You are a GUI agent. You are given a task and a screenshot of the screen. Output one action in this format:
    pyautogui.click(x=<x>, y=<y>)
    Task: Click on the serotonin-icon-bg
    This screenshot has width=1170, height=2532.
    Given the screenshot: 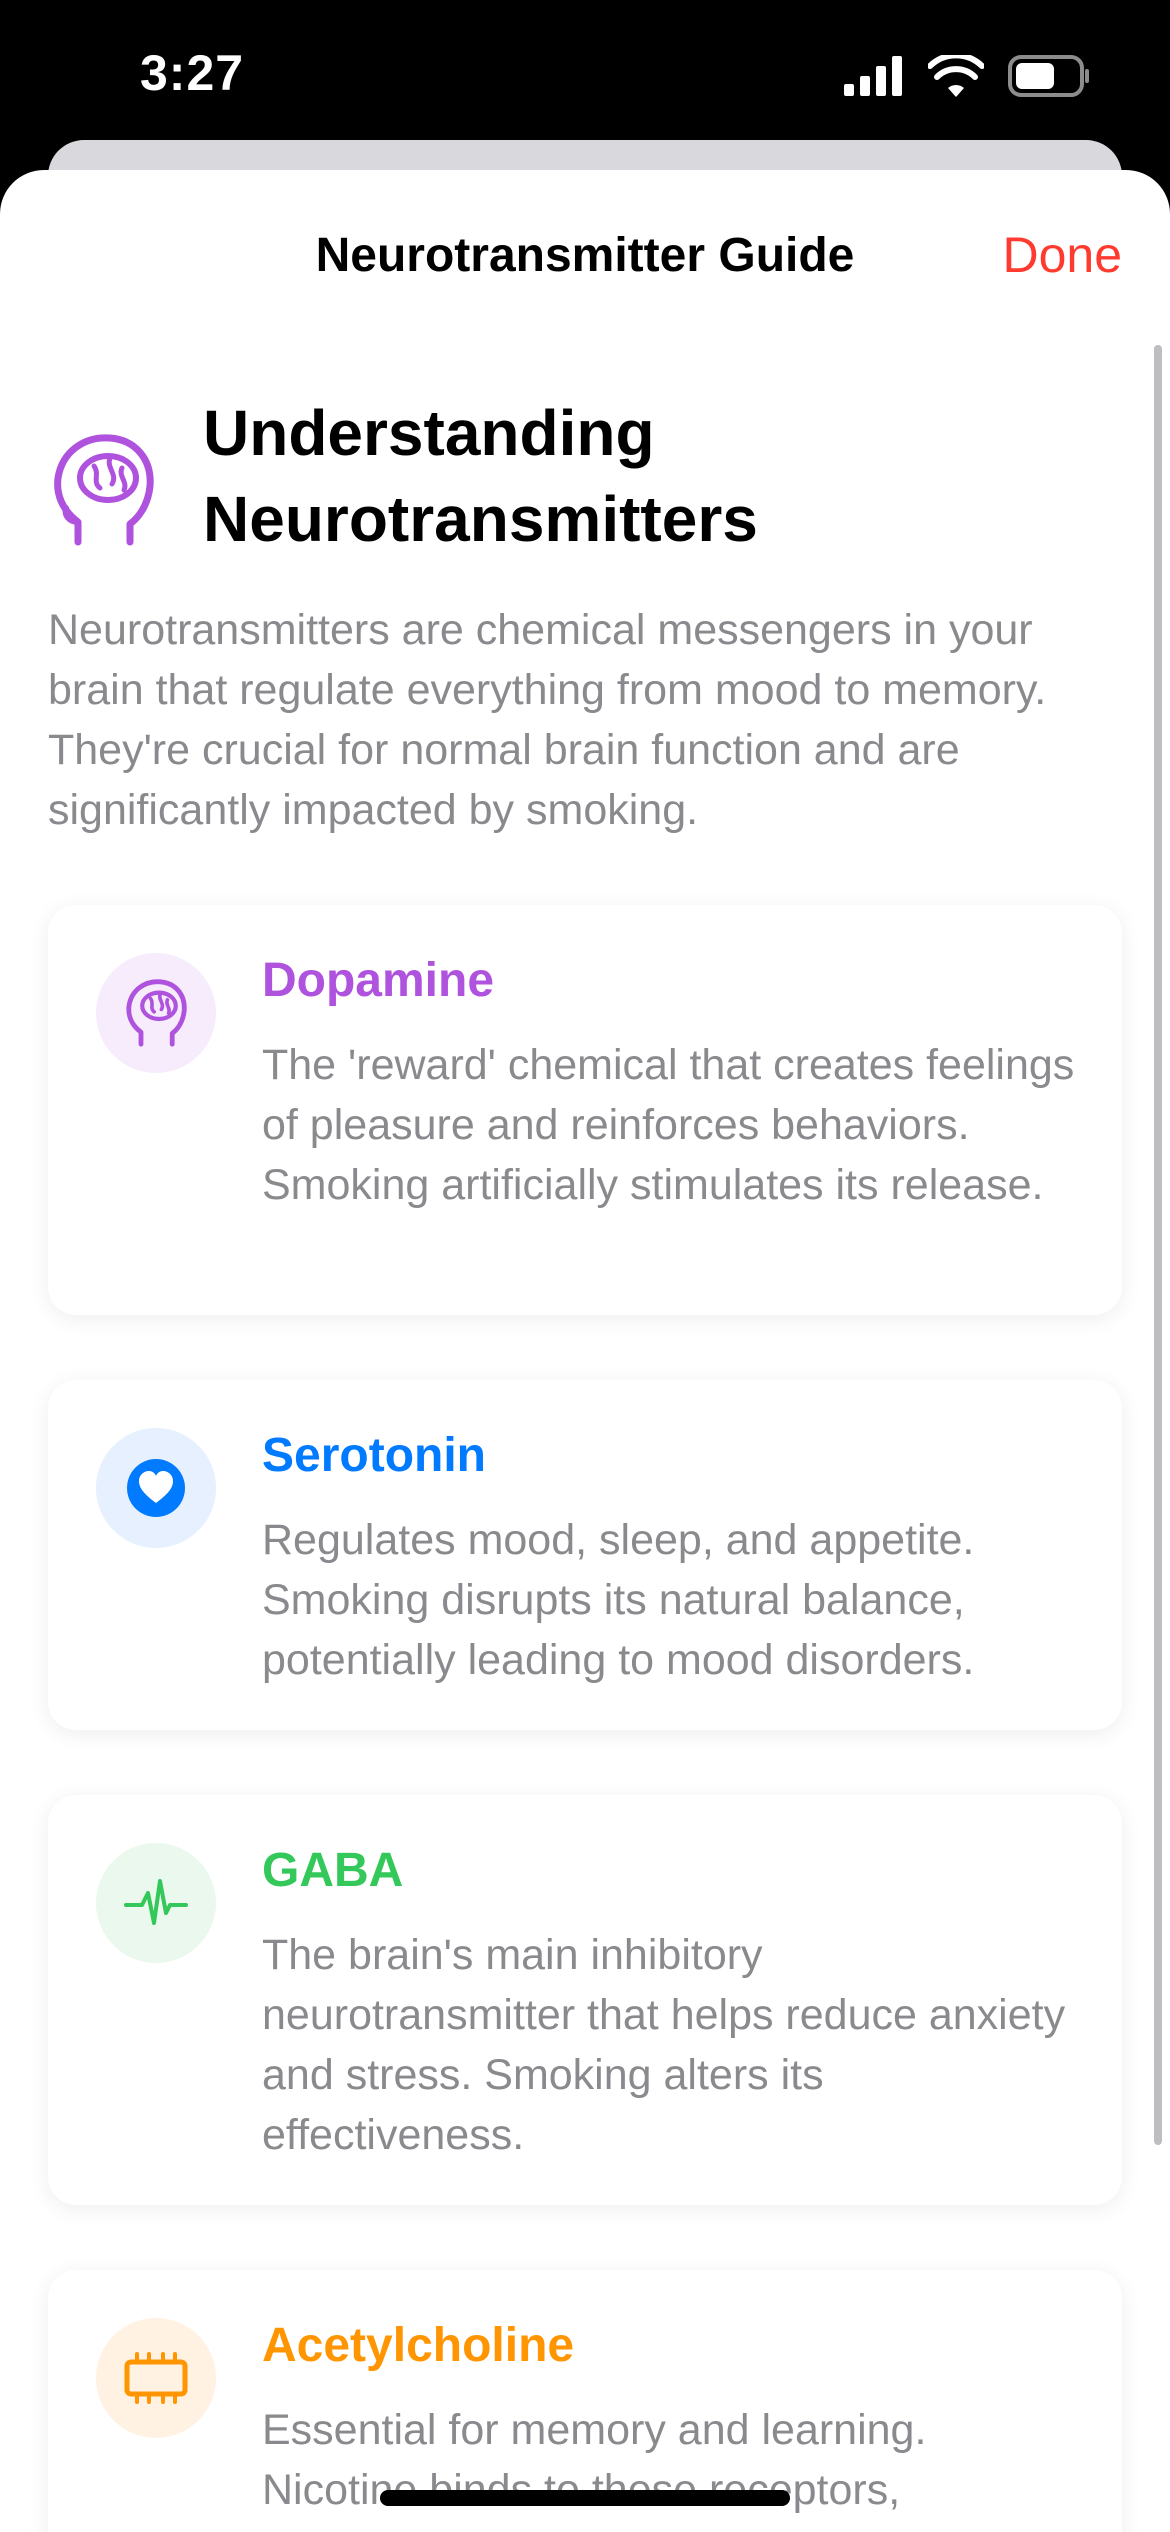 What is the action you would take?
    pyautogui.click(x=156, y=1488)
    